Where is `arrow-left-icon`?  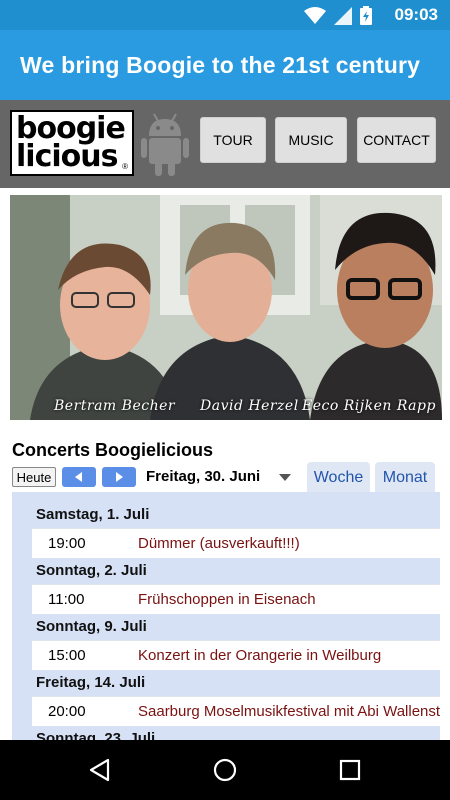 arrow-left-icon is located at coordinates (78, 477).